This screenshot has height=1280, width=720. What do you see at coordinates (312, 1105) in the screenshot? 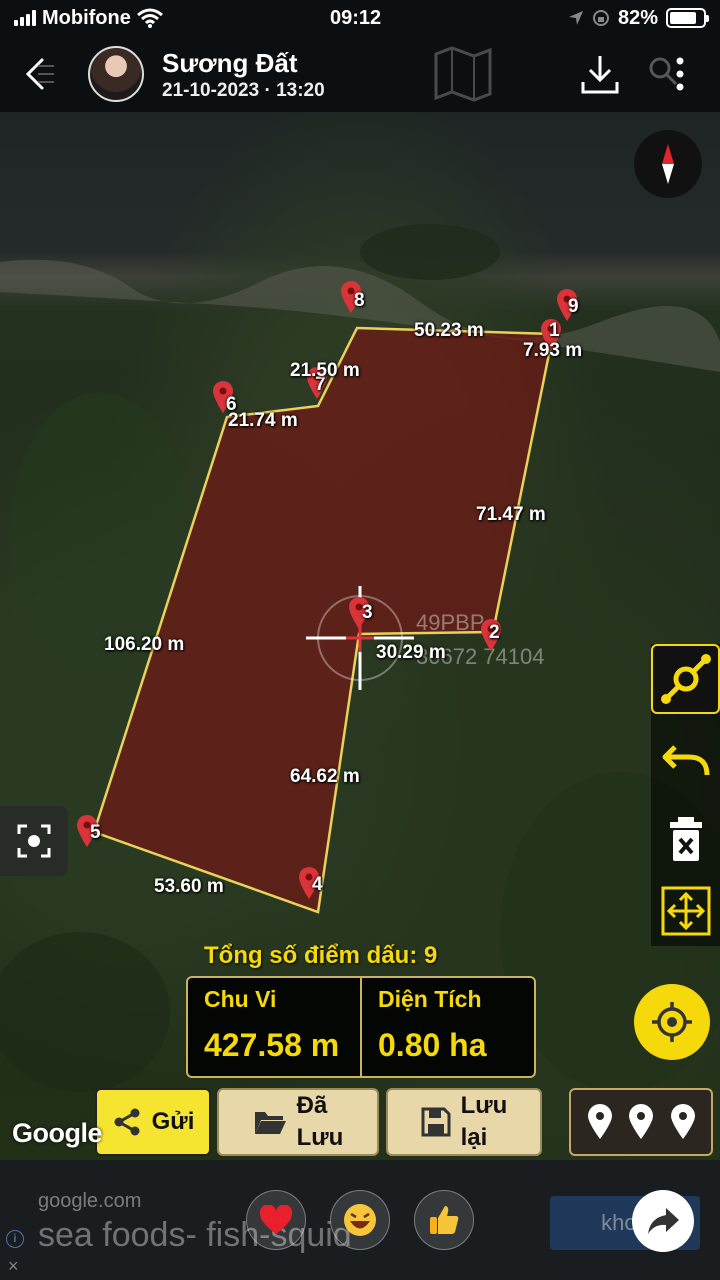
I see `saved-label-line-1: Đã` at bounding box center [312, 1105].